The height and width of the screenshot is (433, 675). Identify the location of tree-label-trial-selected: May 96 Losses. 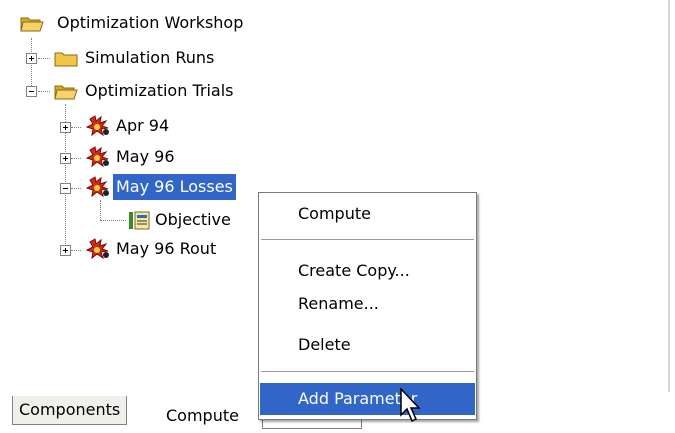
(174, 187).